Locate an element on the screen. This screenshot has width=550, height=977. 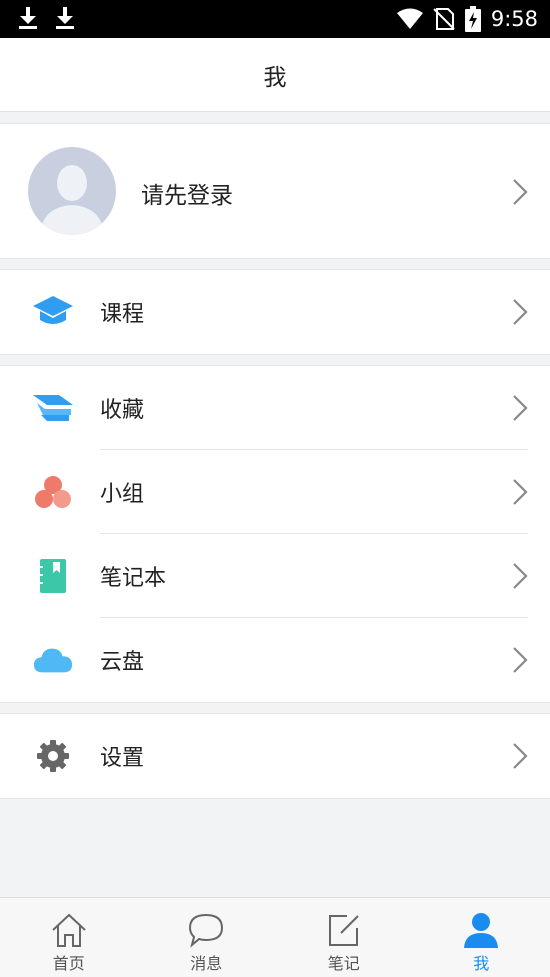
menu-label-cloud: 云盘 is located at coordinates (122, 662).